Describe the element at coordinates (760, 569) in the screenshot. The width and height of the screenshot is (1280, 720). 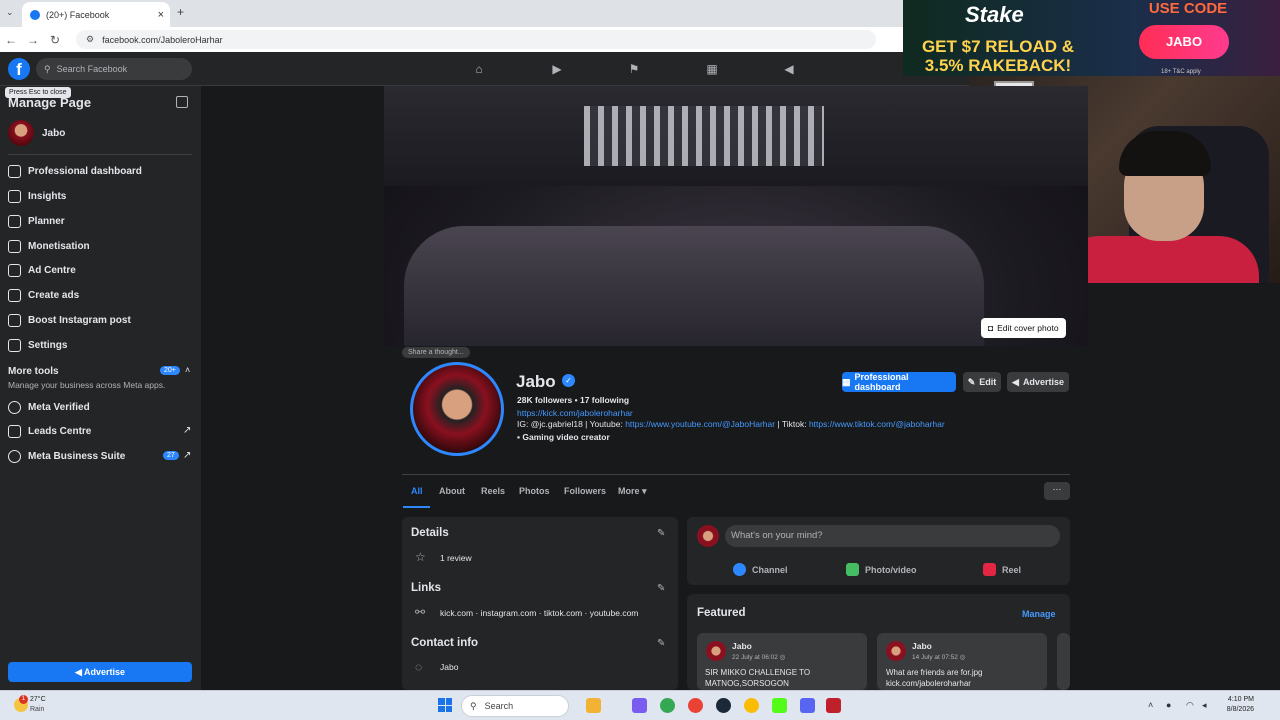
I see `channel-button: Channel` at that location.